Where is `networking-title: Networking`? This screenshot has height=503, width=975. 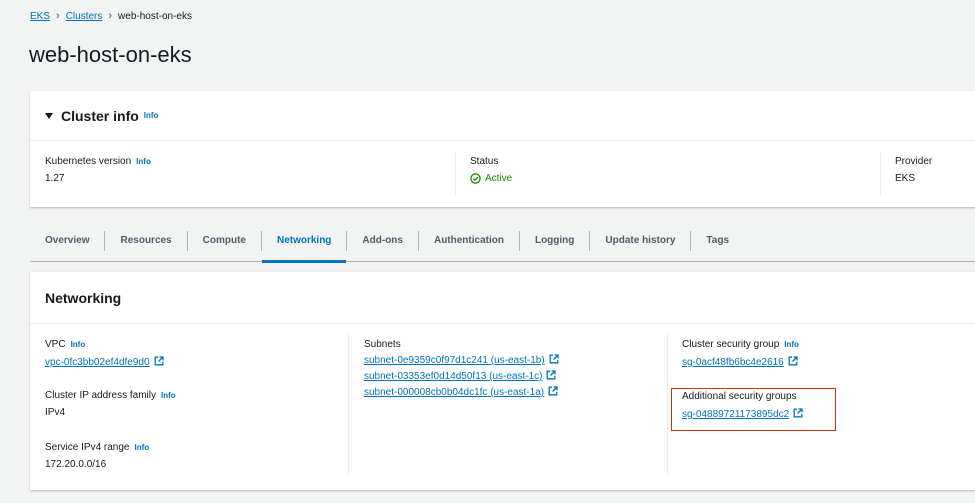 networking-title: Networking is located at coordinates (83, 297).